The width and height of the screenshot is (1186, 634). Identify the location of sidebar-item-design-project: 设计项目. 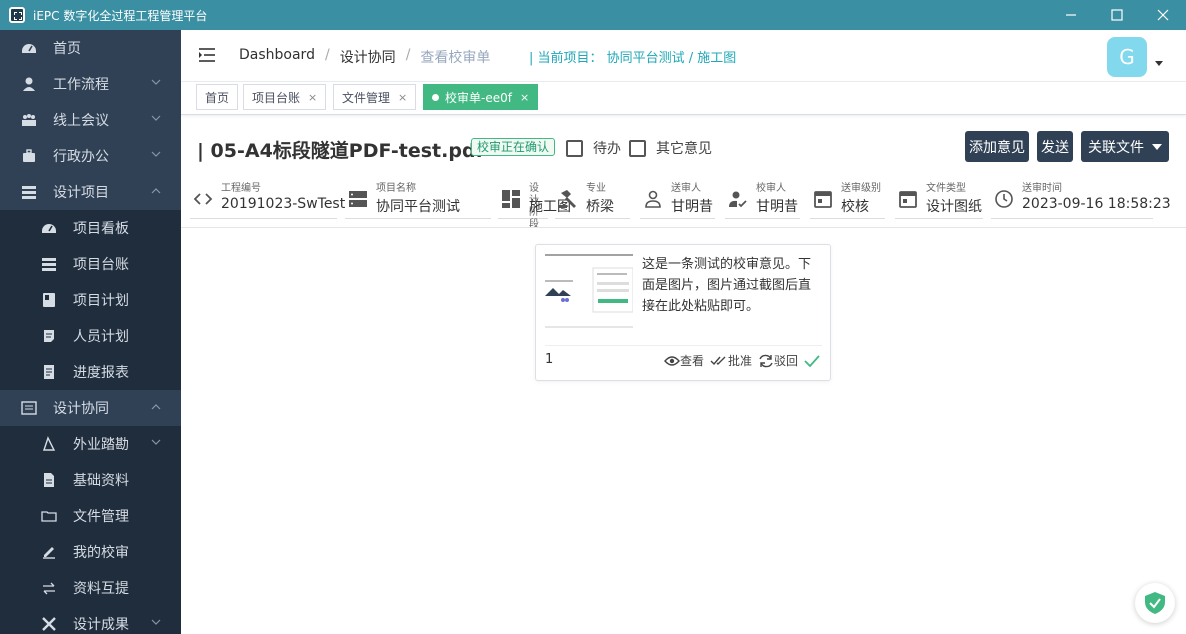
(90, 192).